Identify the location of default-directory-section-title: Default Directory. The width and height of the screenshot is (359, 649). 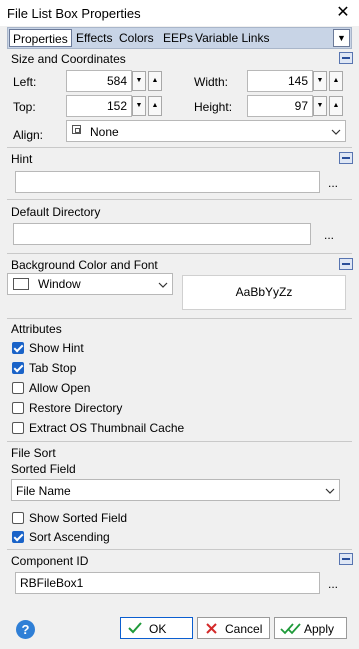
(56, 212).